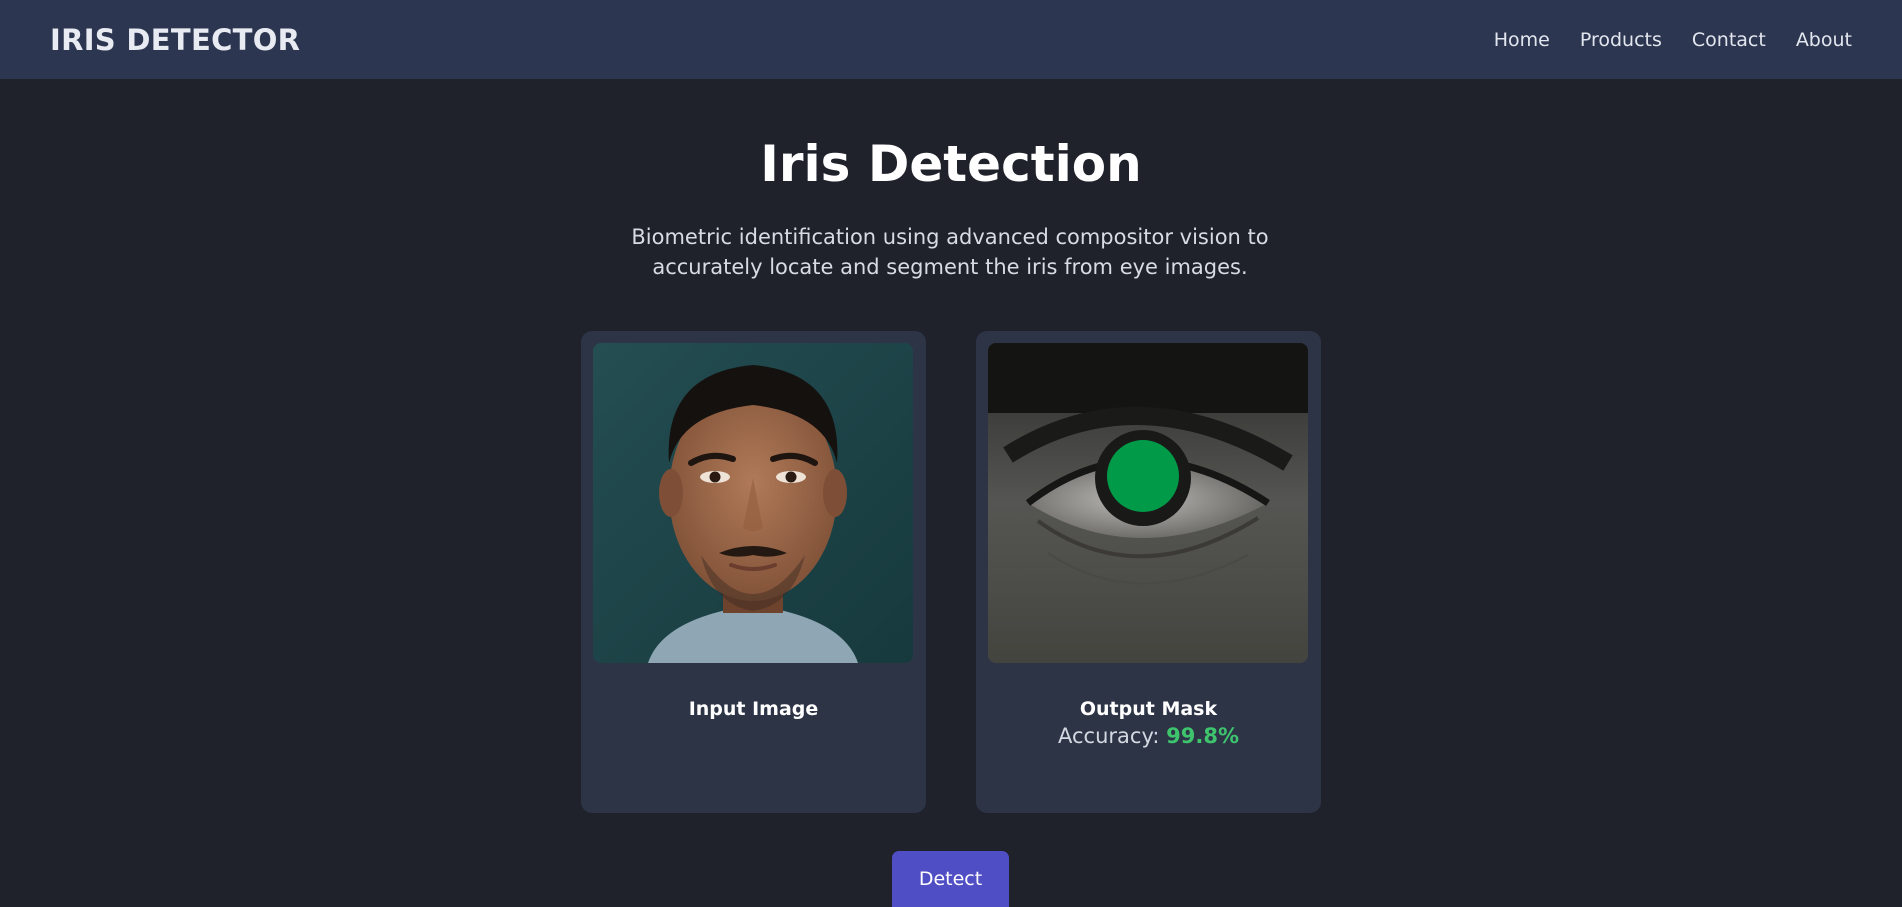 The width and height of the screenshot is (1902, 907). Describe the element at coordinates (1109, 736) in the screenshot. I see `accuracy-label: Accuracy:` at that location.